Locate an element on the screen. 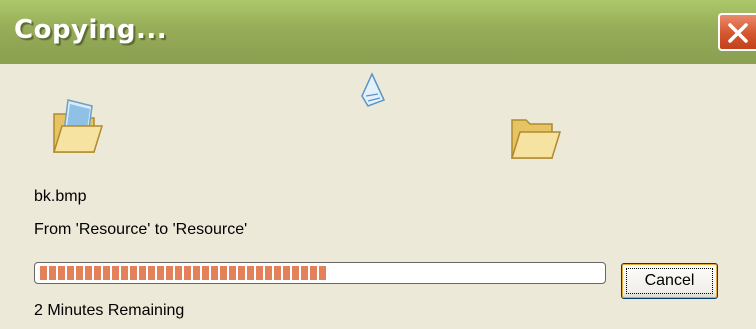 This screenshot has width=756, height=329. progress-fill is located at coordinates (183, 273).